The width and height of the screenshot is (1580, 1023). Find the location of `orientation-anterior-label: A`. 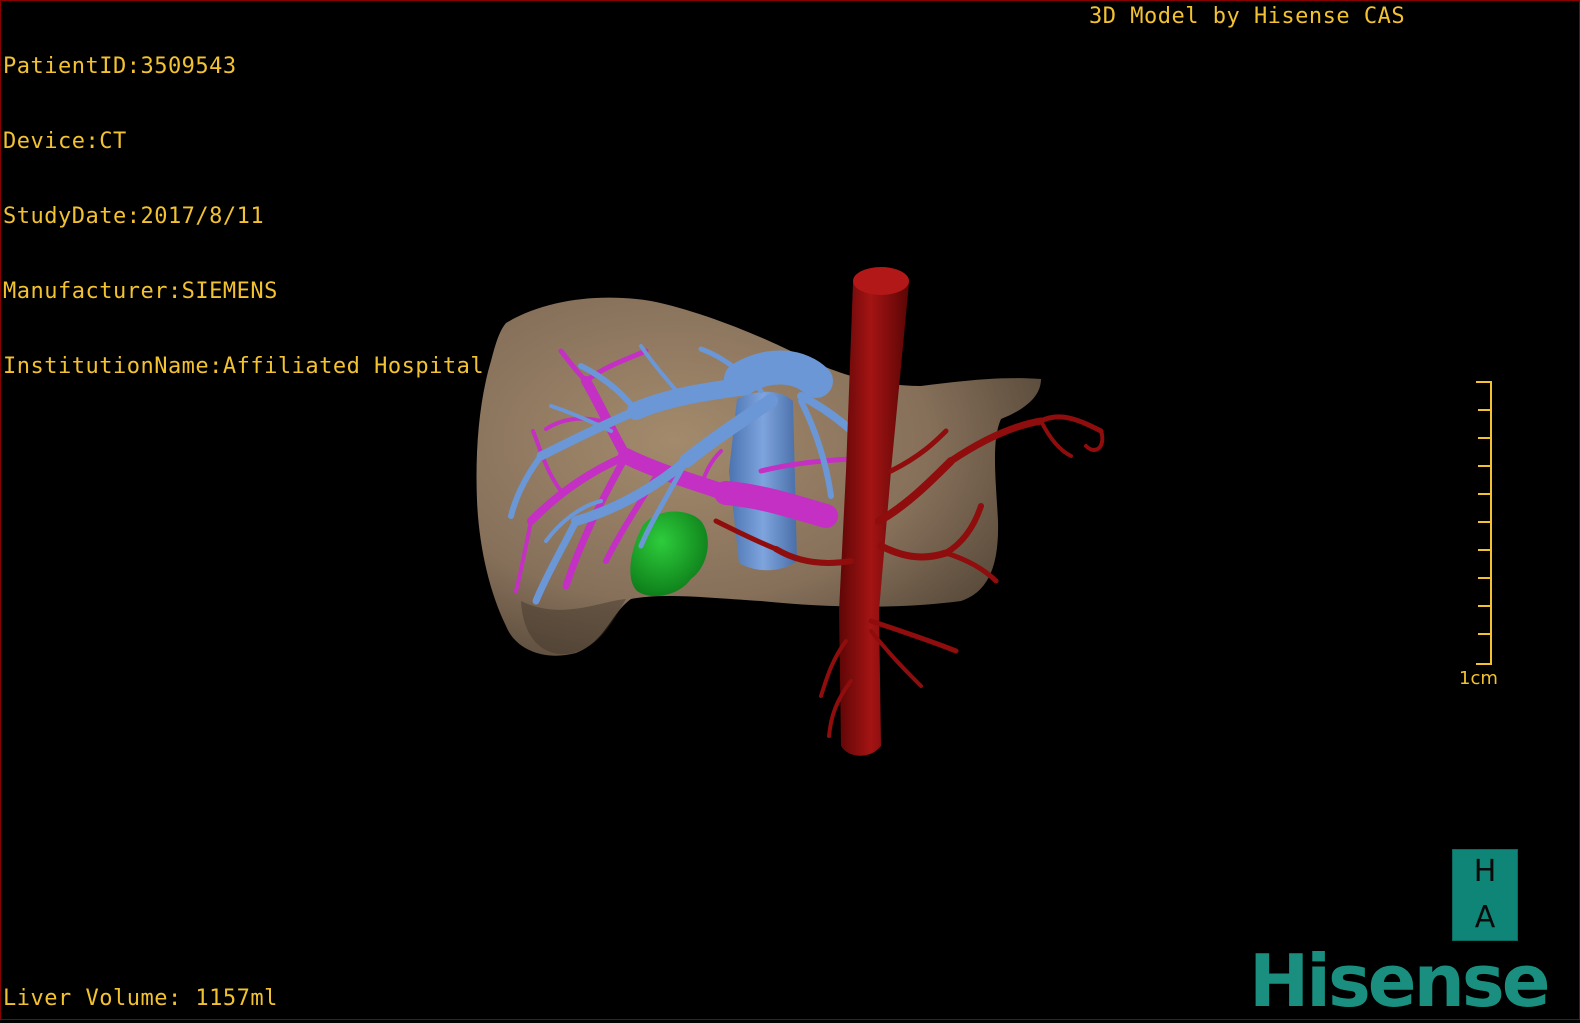

orientation-anterior-label: A is located at coordinates (1485, 917).